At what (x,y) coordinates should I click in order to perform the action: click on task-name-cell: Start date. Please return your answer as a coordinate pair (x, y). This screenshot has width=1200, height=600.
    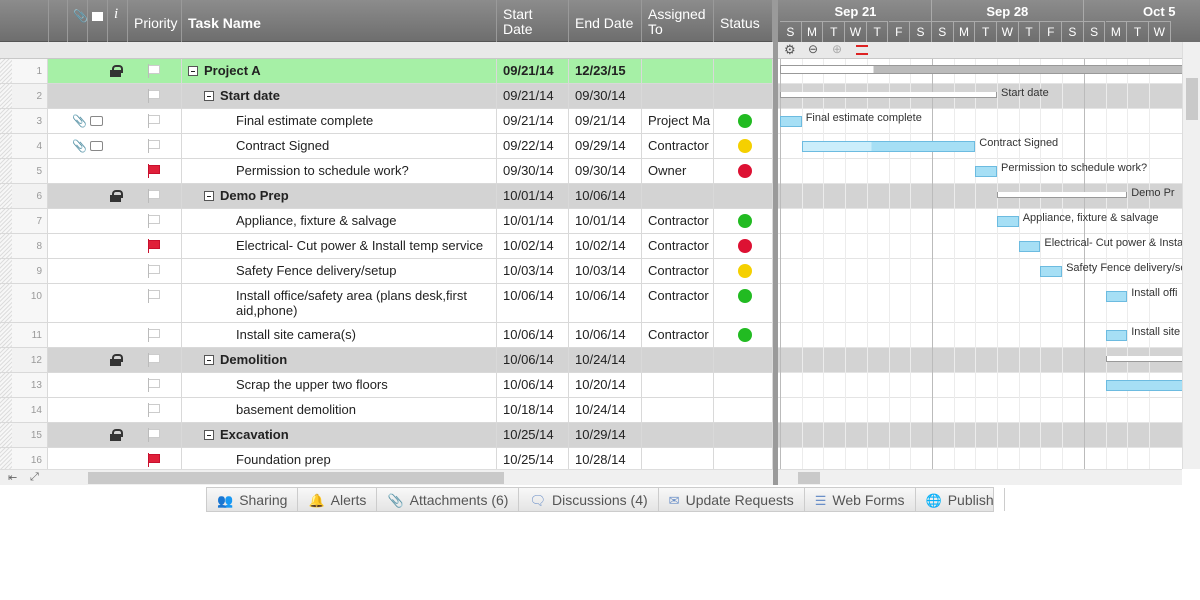
    Looking at the image, I should click on (339, 96).